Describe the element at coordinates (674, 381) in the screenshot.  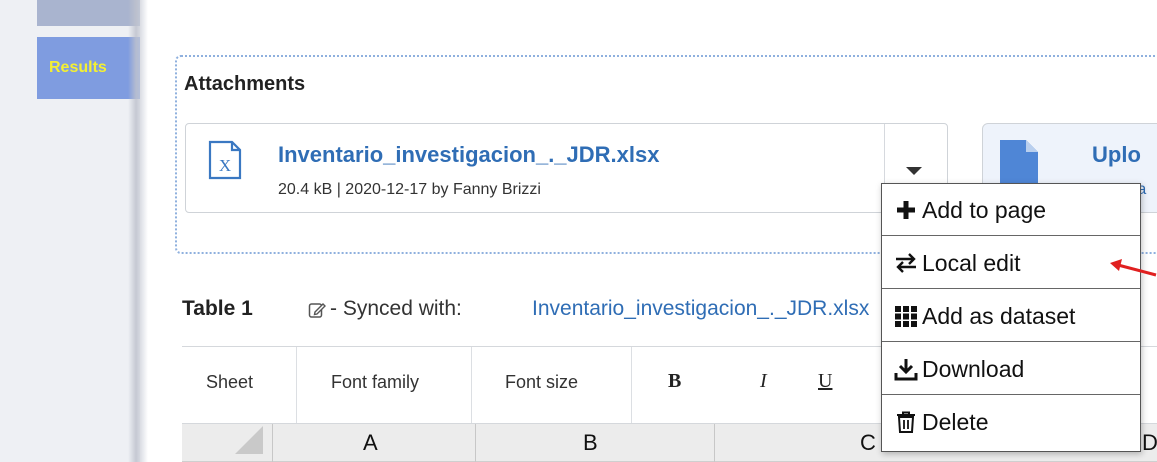
I see `bold-button: B` at that location.